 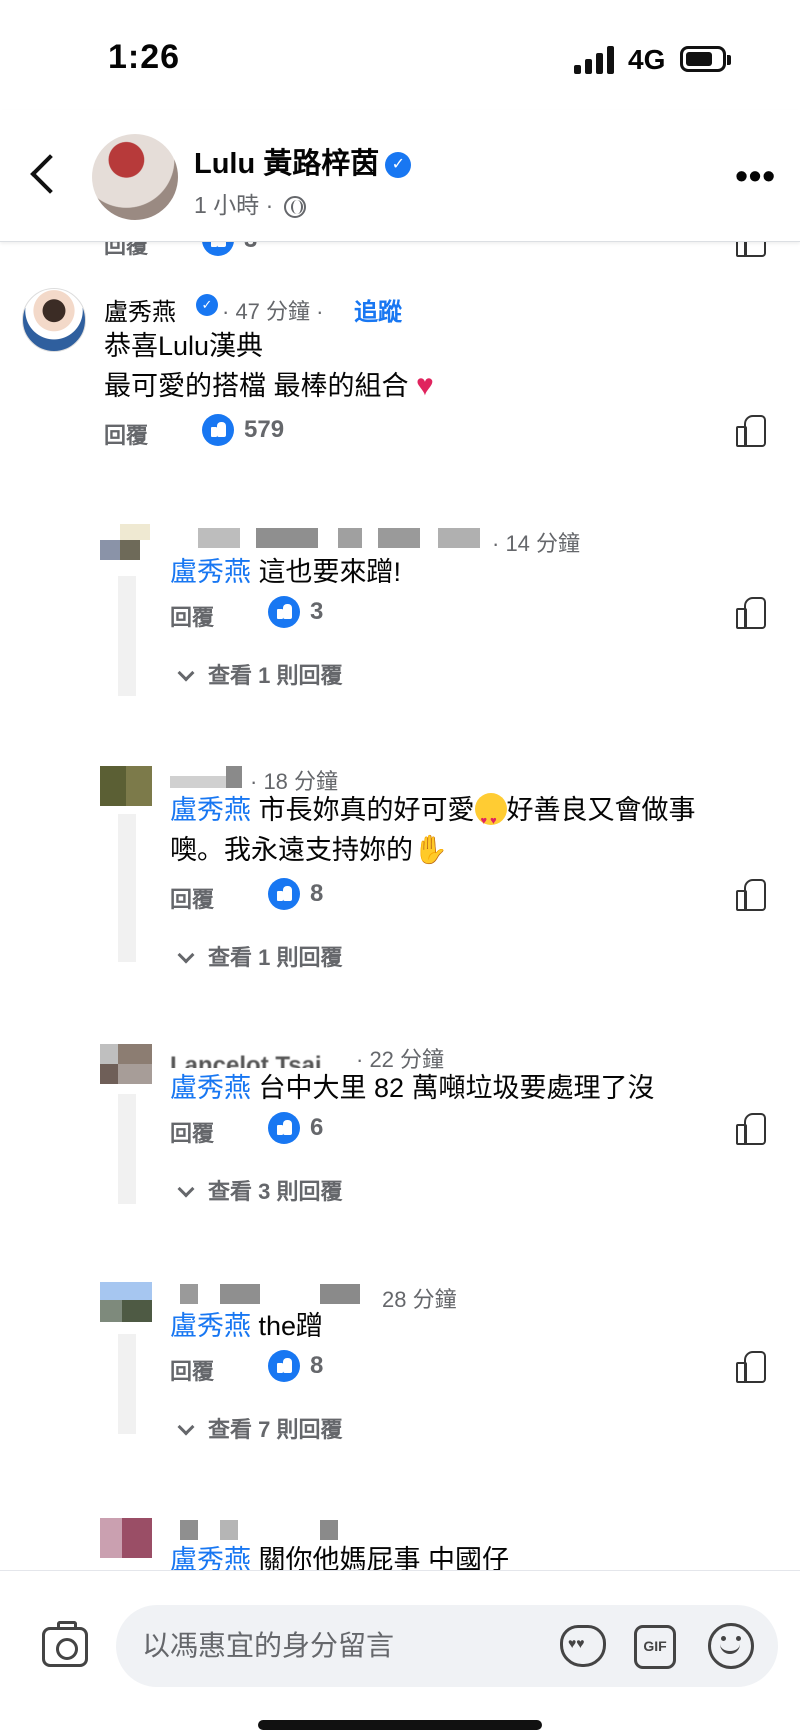 What do you see at coordinates (655, 1647) in the screenshot?
I see `gif-icon: GIF` at bounding box center [655, 1647].